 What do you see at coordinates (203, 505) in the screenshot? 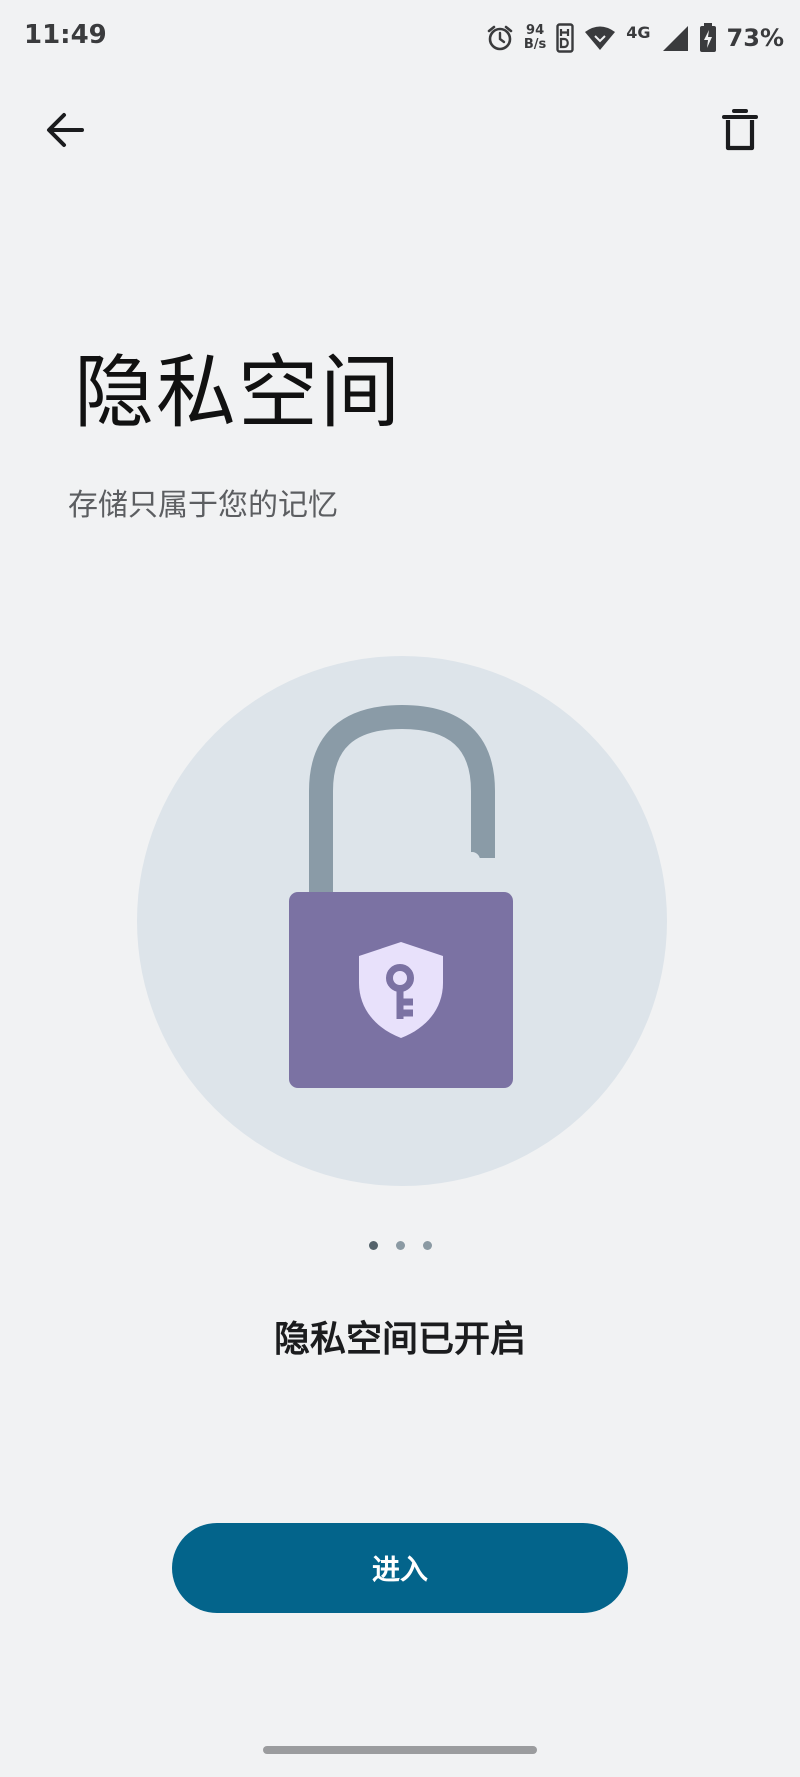
I see `page-subtitle: 存储只属于您的记忆` at bounding box center [203, 505].